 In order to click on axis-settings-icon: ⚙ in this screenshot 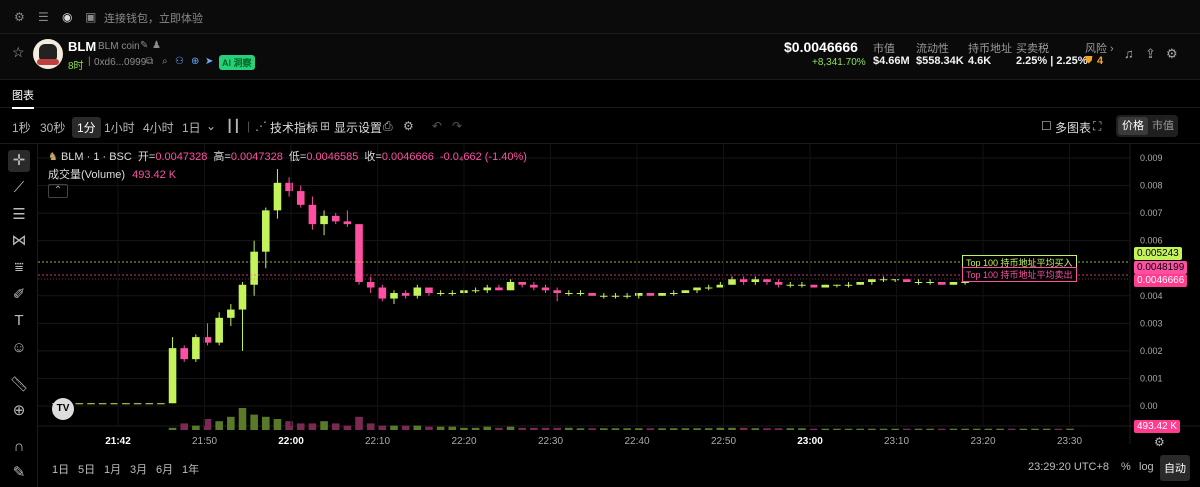, I will do `click(1159, 442)`.